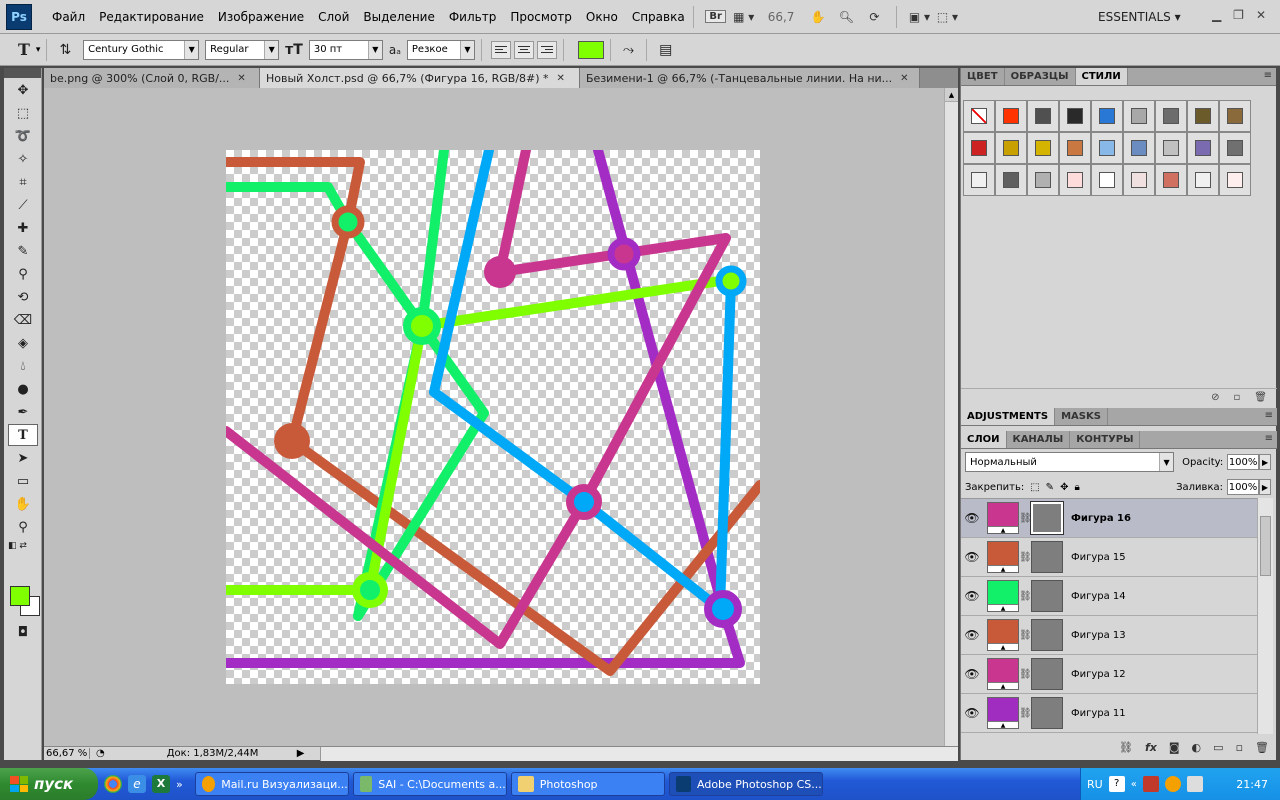 The height and width of the screenshot is (800, 1280). I want to click on delete-layer-icon: 🗑︎, so click(1262, 747).